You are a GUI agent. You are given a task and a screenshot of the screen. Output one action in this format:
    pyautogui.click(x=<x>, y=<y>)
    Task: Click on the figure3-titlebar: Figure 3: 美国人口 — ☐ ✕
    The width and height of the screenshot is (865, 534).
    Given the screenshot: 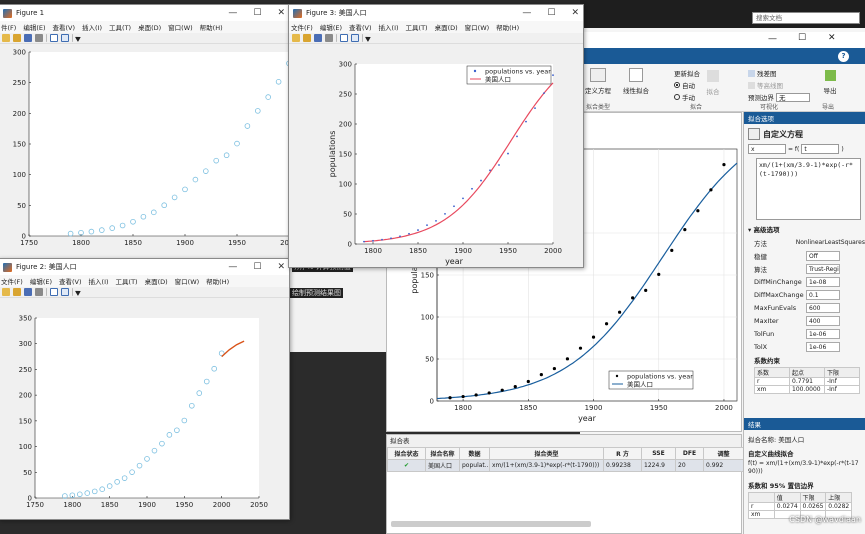 What is the action you would take?
    pyautogui.click(x=436, y=13)
    